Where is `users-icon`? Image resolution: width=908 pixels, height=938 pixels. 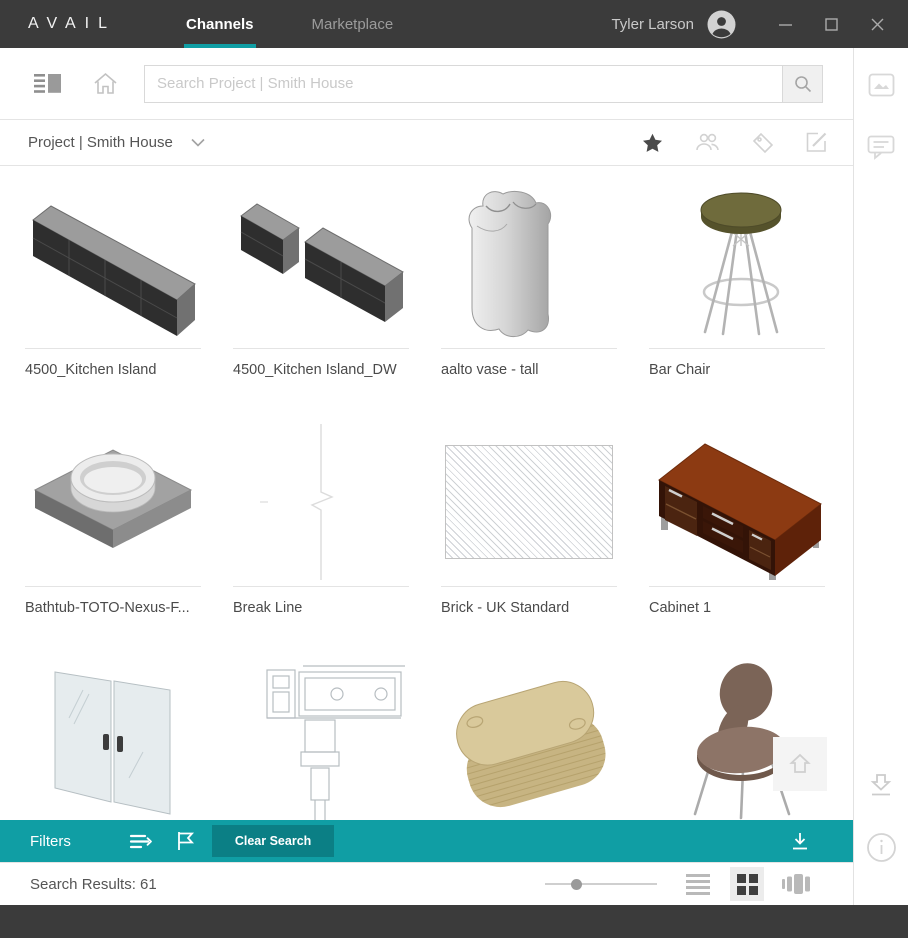 users-icon is located at coordinates (707, 142).